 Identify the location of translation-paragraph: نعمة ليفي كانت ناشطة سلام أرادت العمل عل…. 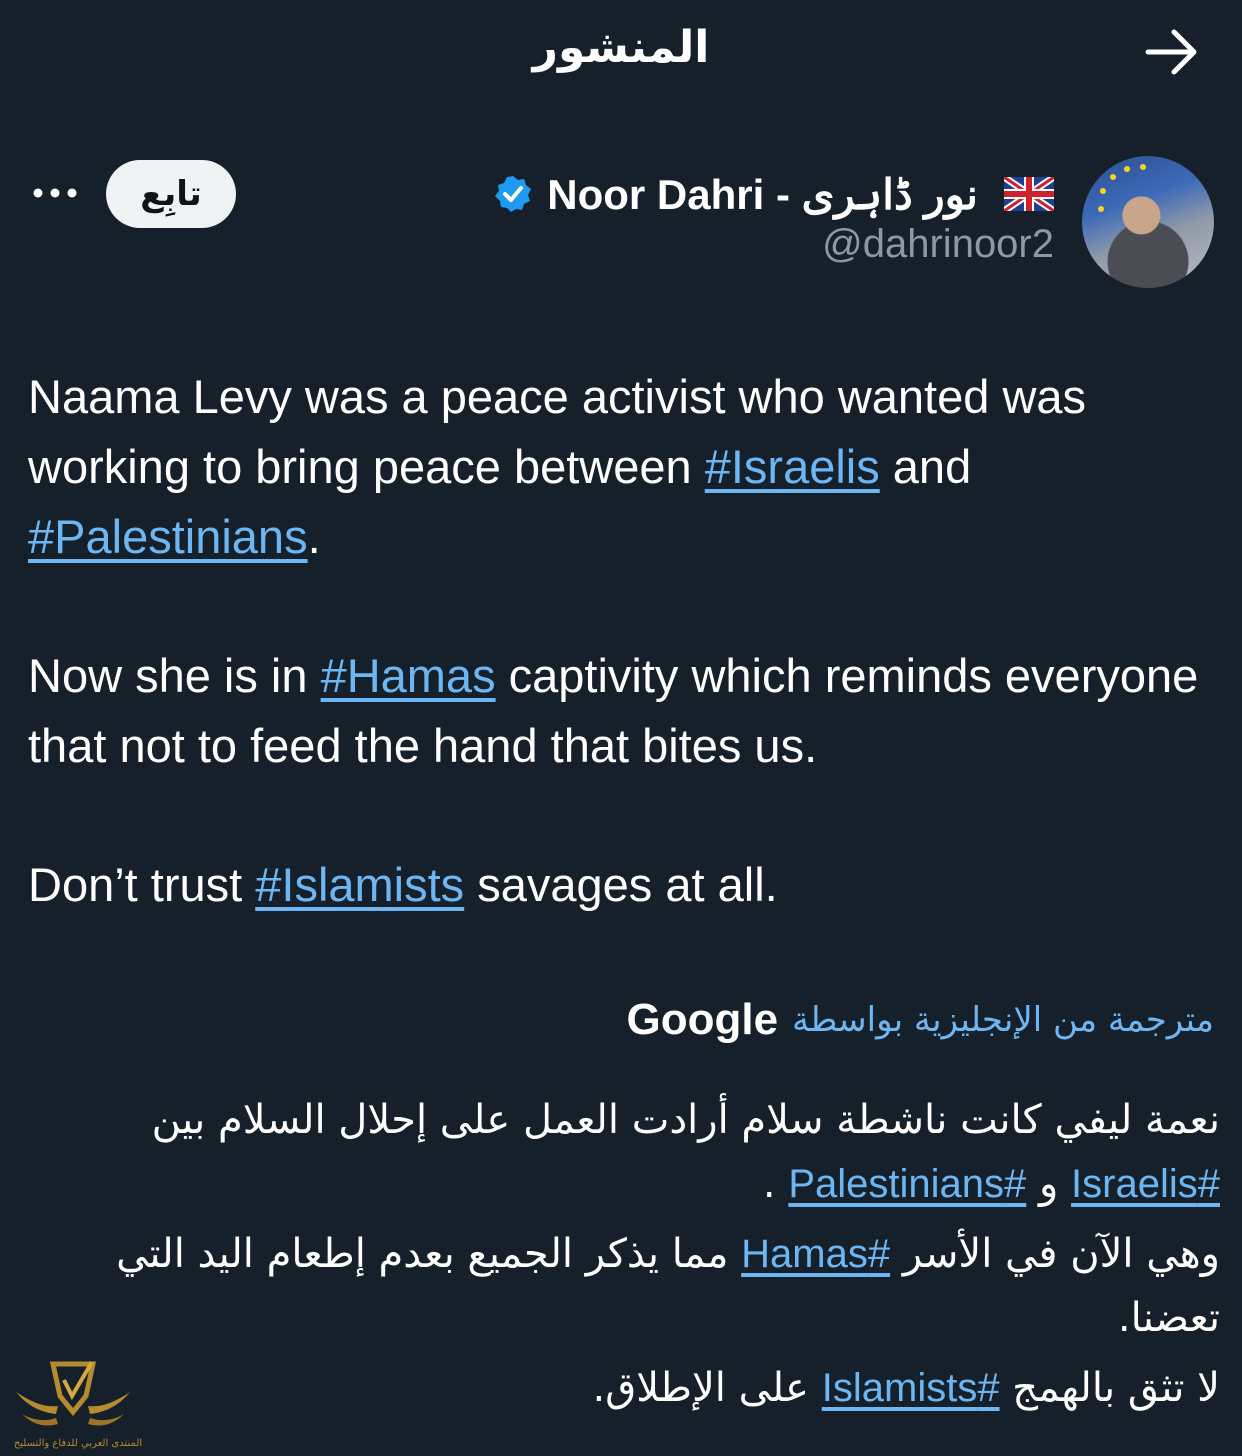
(625, 1152).